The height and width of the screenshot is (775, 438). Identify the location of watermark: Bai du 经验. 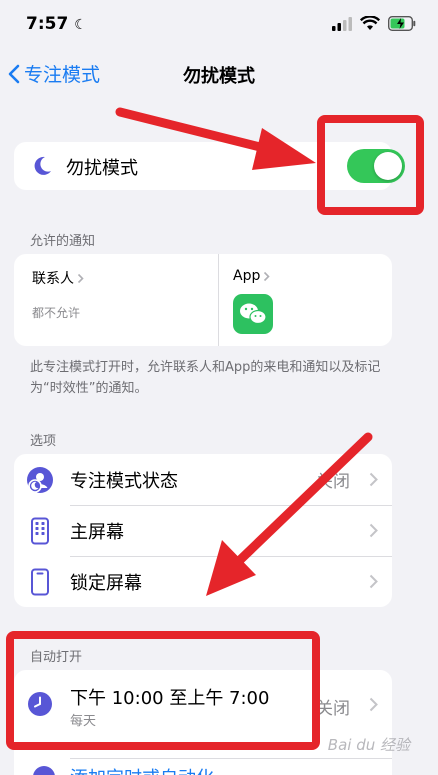
(368, 745).